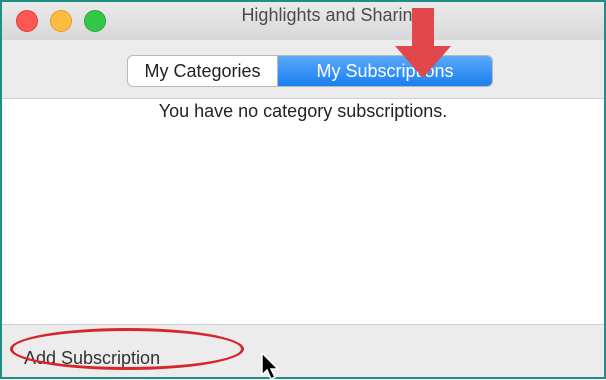  Describe the element at coordinates (95, 21) in the screenshot. I see `zoom-window-button` at that location.